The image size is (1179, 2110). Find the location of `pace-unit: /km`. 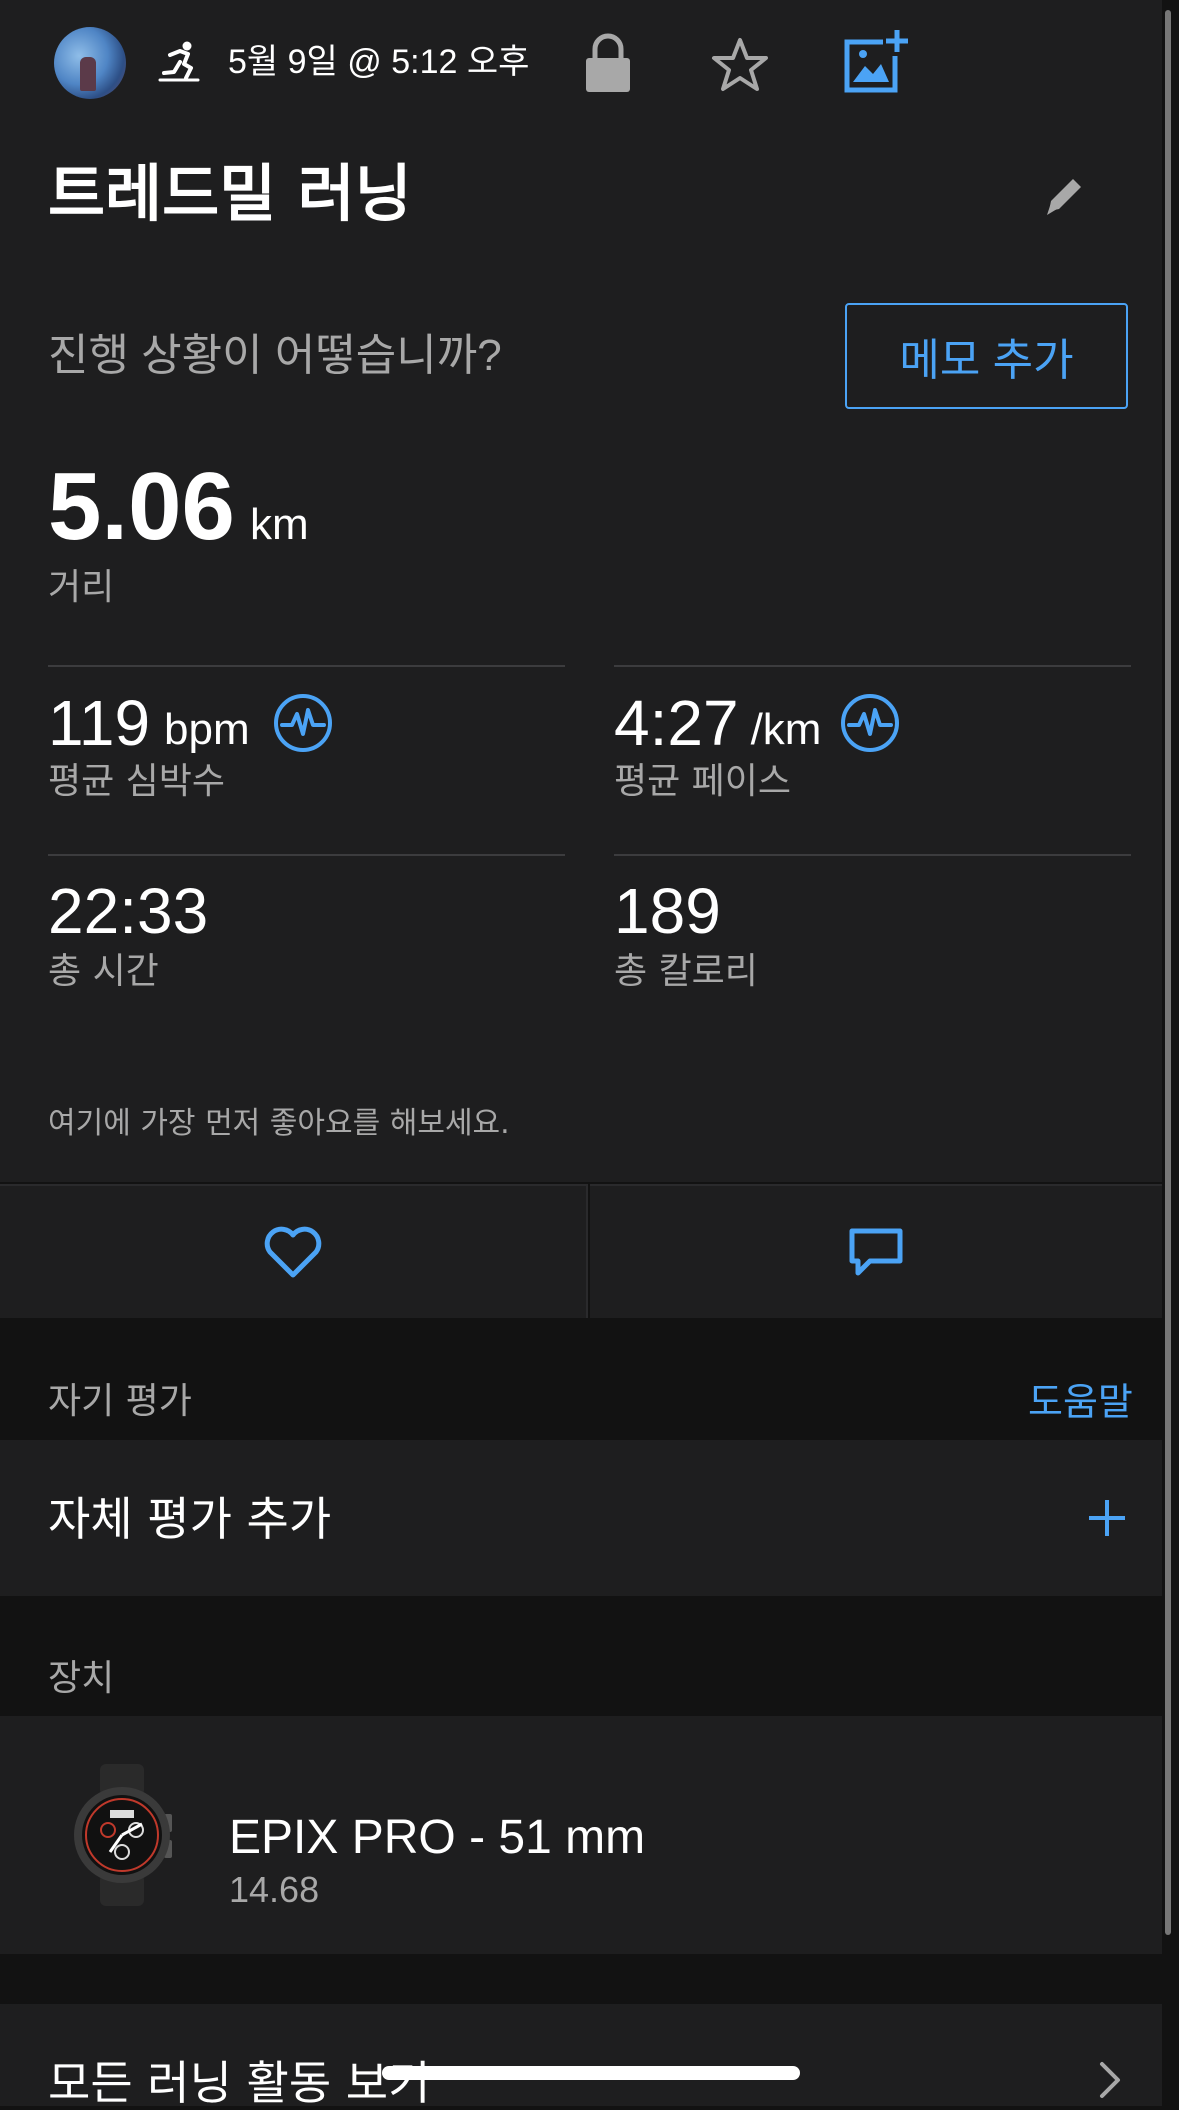

pace-unit: /km is located at coordinates (786, 729).